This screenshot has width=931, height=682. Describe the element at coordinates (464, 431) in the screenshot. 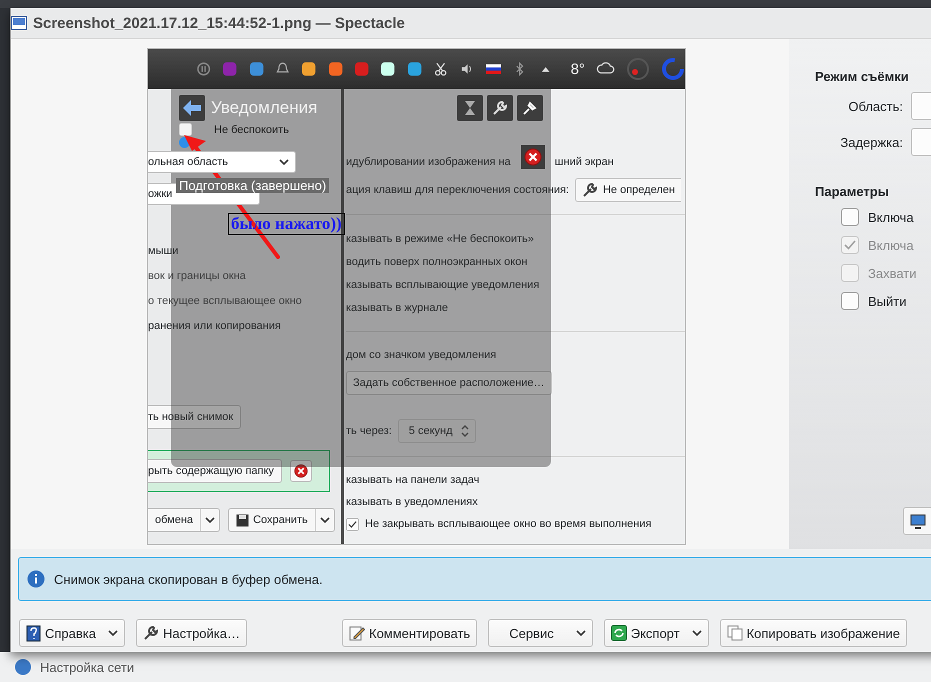

I see `spinner-arrows-icon` at that location.